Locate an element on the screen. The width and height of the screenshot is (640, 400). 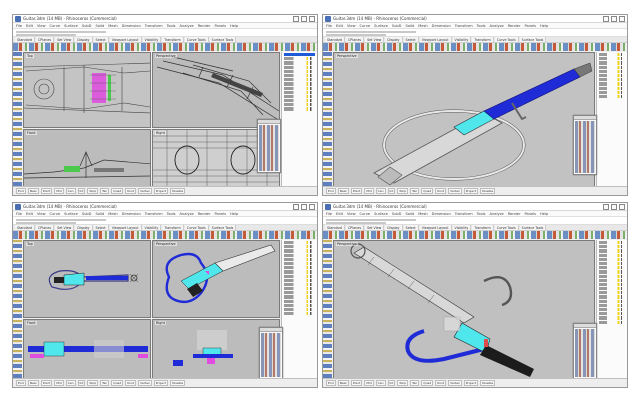
menu-mesh: Mesh is located at coordinates (422, 213).